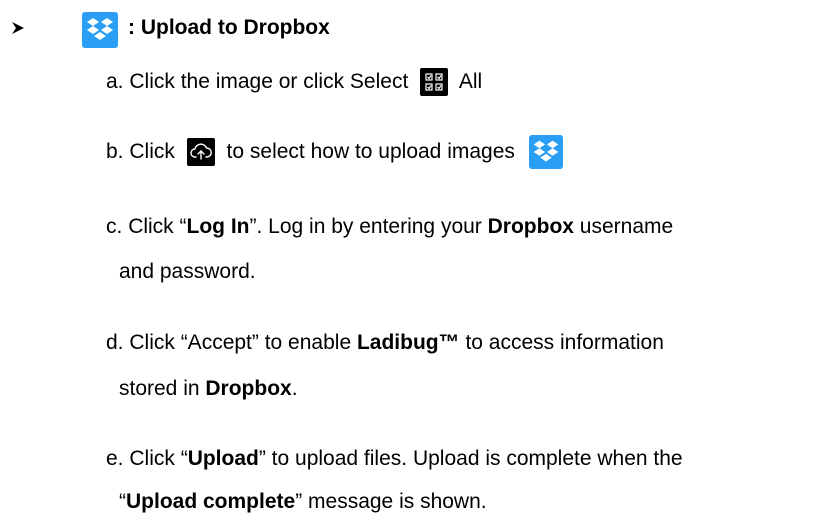 This screenshot has height=522, width=823. I want to click on step-c-line2: and password., so click(187, 272).